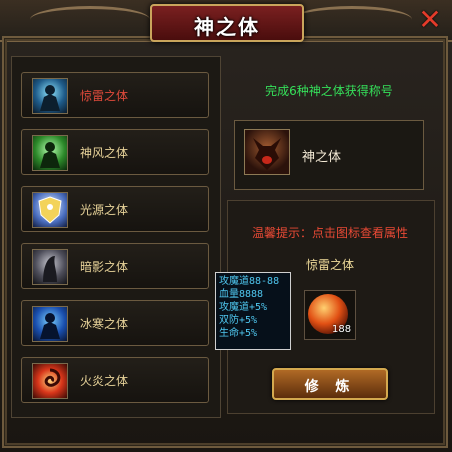  Describe the element at coordinates (238, 320) in the screenshot. I see `tooltip-line: 双防+5%` at that location.